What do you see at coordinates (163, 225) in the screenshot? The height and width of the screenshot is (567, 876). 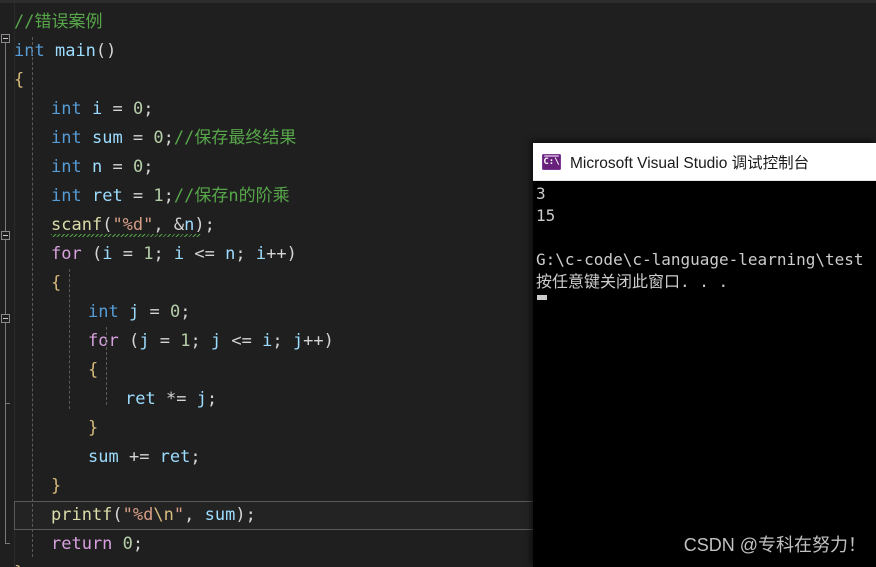 I see `code-token: ,` at bounding box center [163, 225].